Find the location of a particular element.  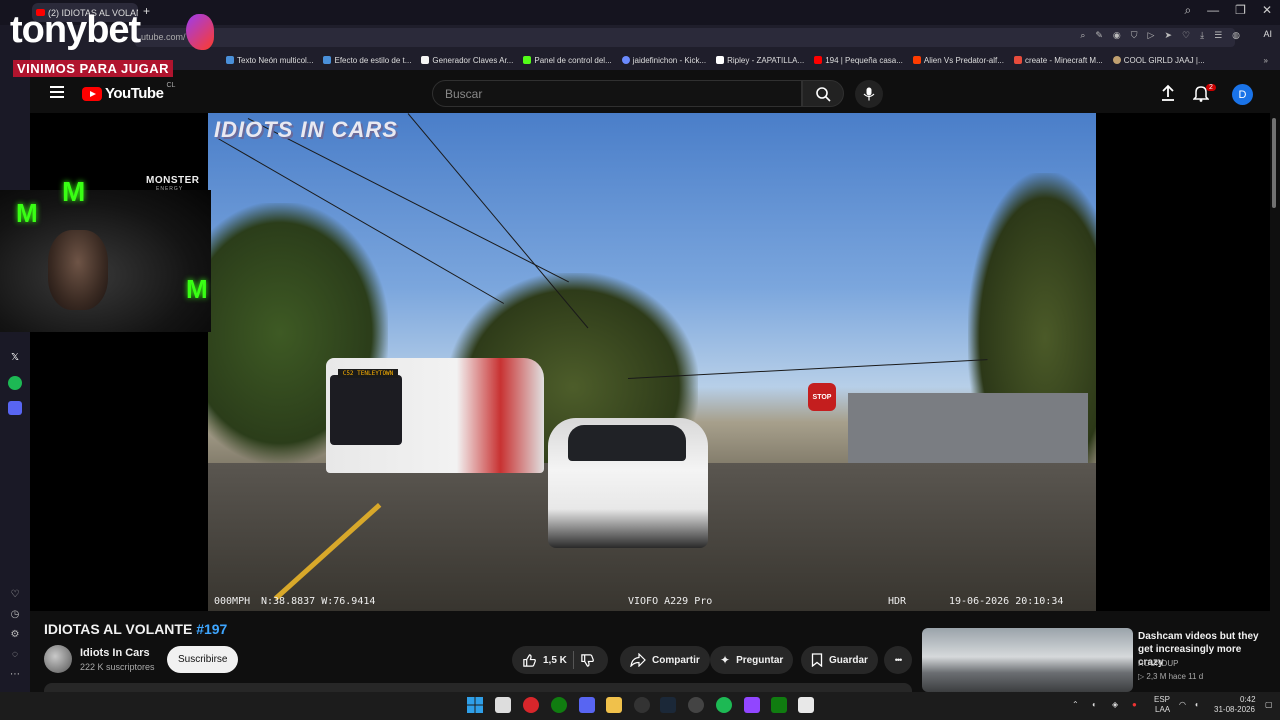

download-icon: ⤓ is located at coordinates (1202, 35).